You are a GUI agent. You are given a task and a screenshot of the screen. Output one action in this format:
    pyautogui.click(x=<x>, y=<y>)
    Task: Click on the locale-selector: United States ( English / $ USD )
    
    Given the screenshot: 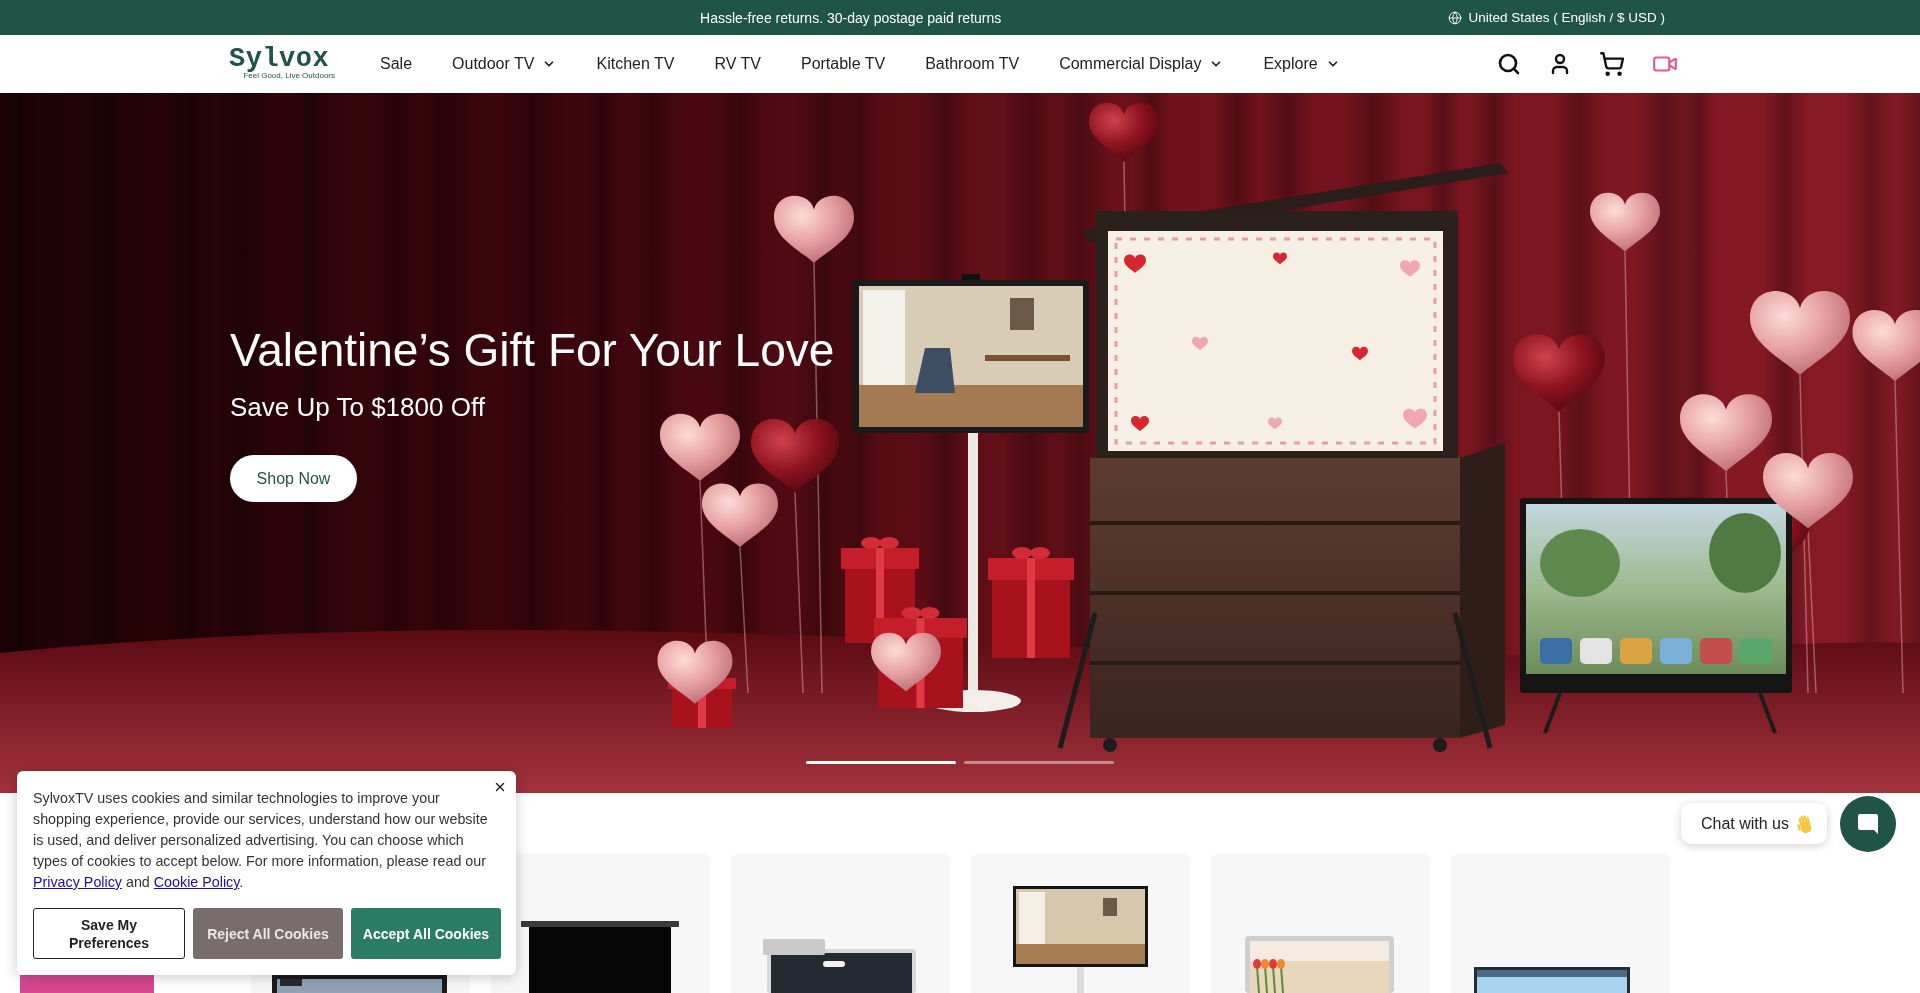 What is the action you would take?
    pyautogui.click(x=1556, y=17)
    